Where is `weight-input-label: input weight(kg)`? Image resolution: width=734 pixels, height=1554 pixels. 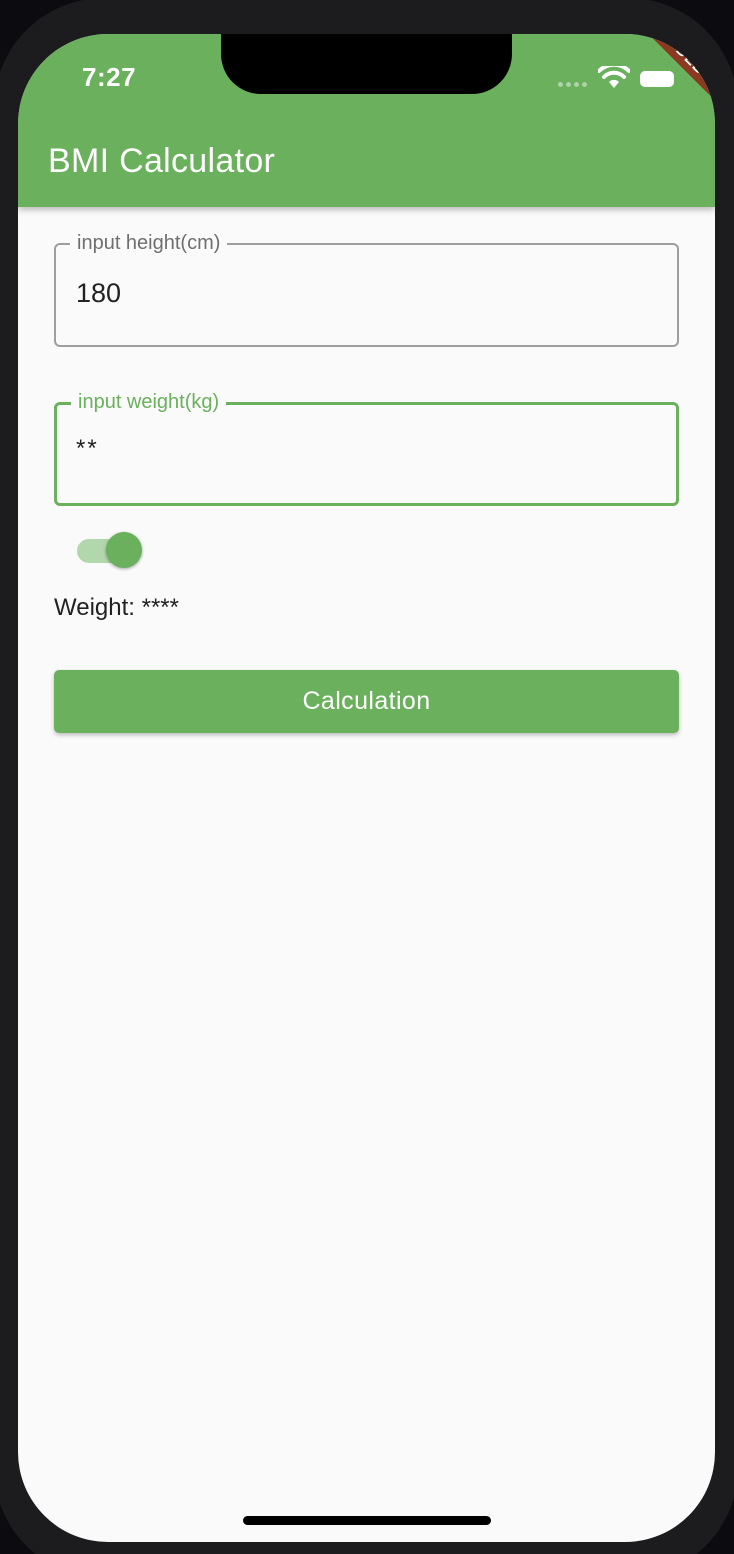
weight-input-label: input weight(kg) is located at coordinates (149, 402).